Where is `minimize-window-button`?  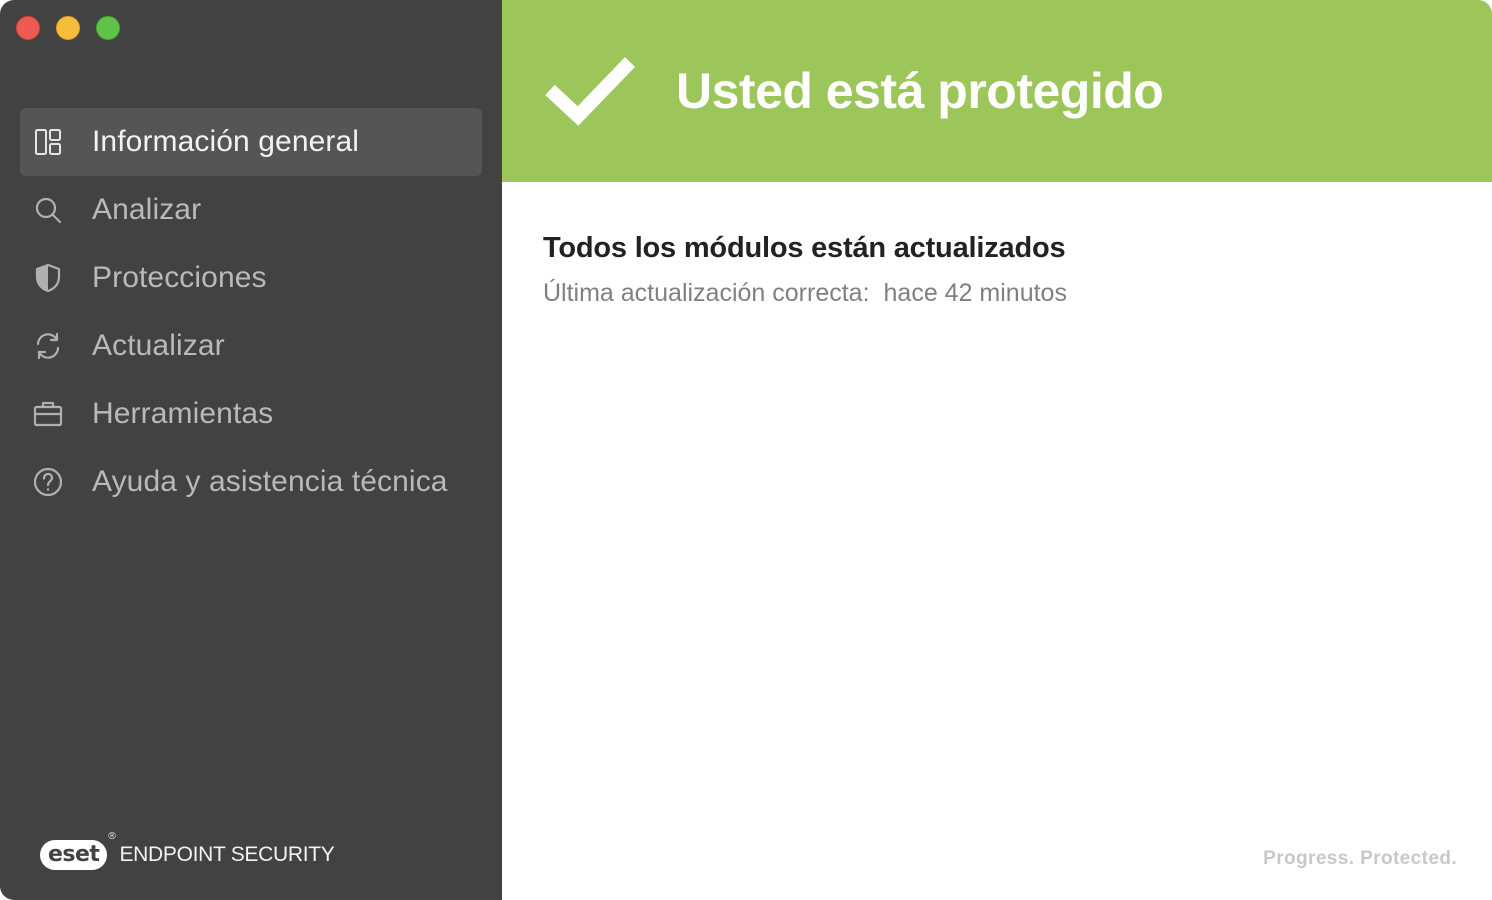 minimize-window-button is located at coordinates (68, 28).